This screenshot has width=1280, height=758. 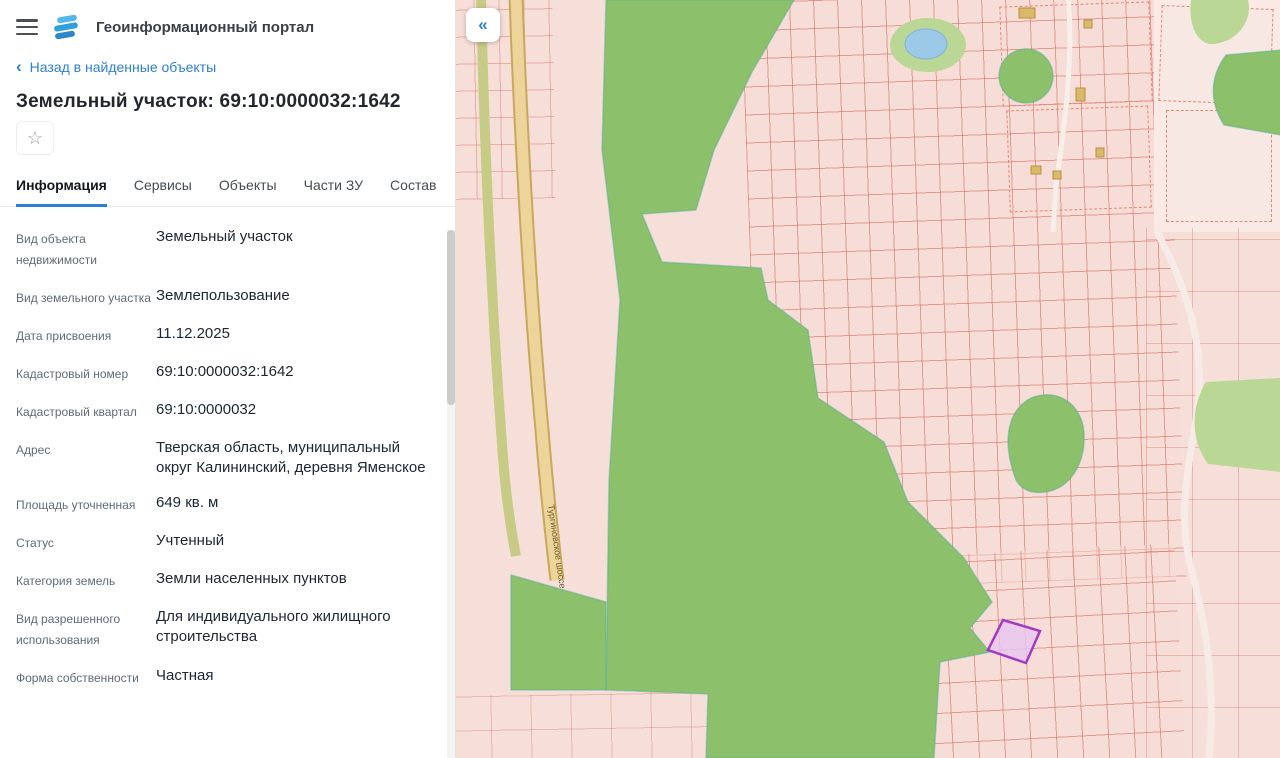 I want to click on field-row: Вид земельного участка Землепользование, so click(x=224, y=297).